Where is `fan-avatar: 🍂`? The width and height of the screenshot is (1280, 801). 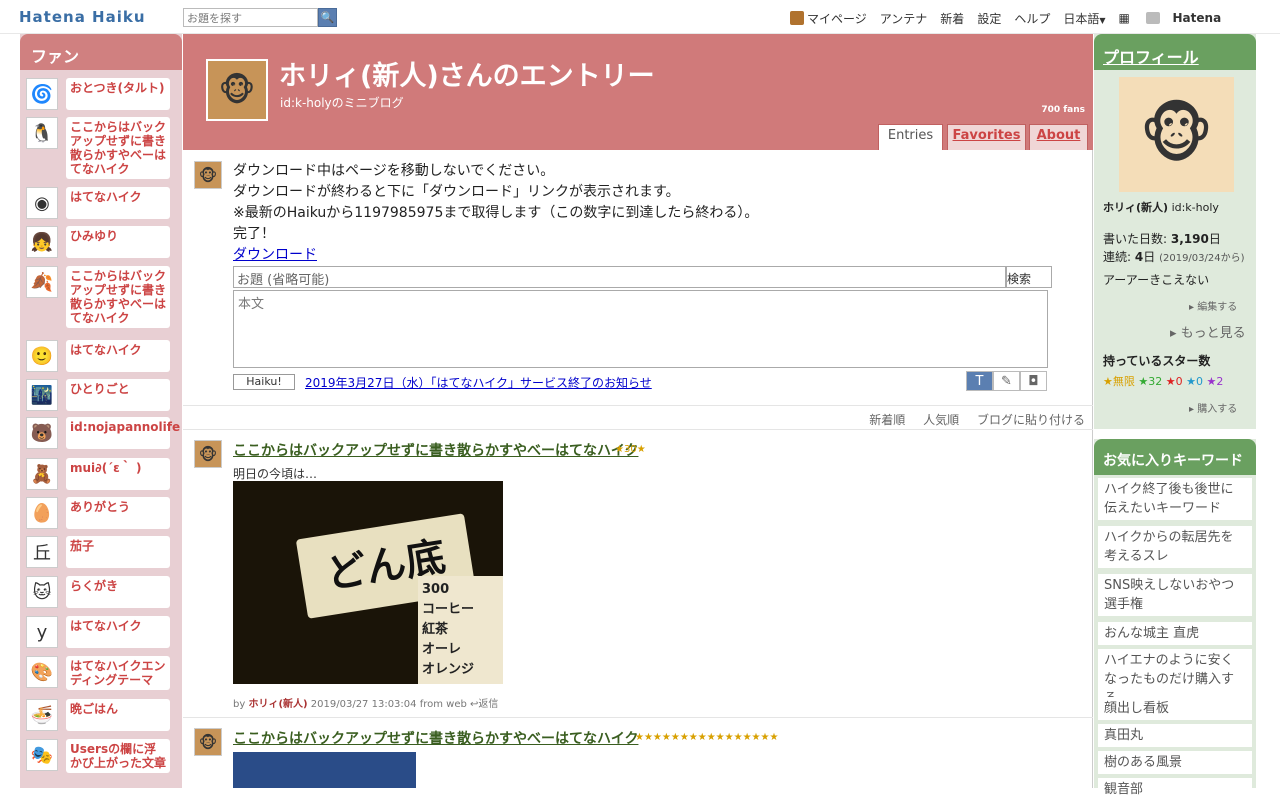 fan-avatar: 🍂 is located at coordinates (42, 282).